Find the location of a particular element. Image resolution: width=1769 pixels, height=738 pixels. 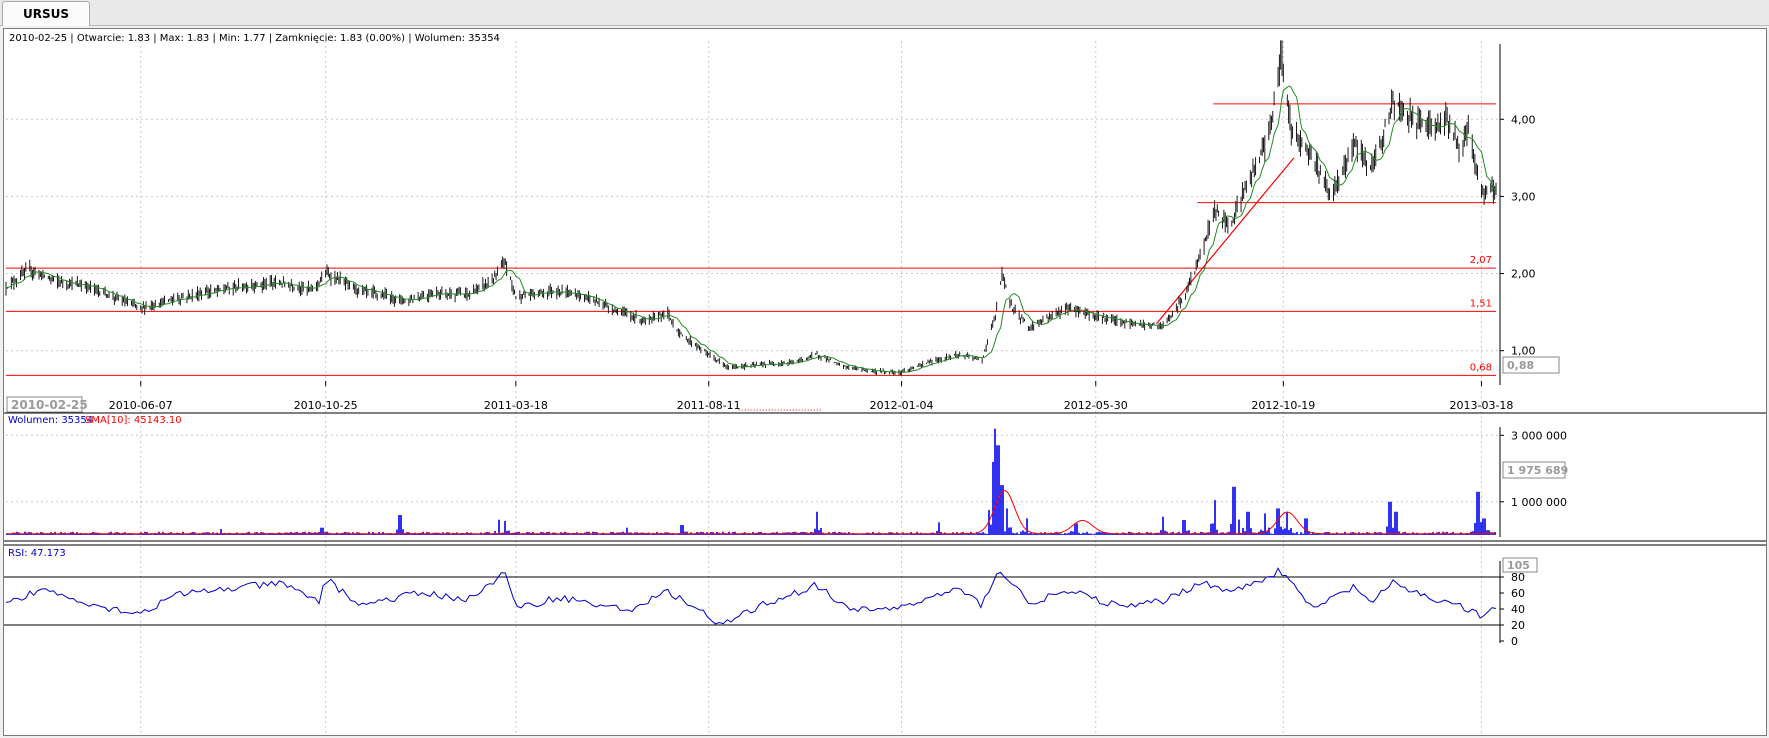

volume-sma-line is located at coordinates (751, 512).